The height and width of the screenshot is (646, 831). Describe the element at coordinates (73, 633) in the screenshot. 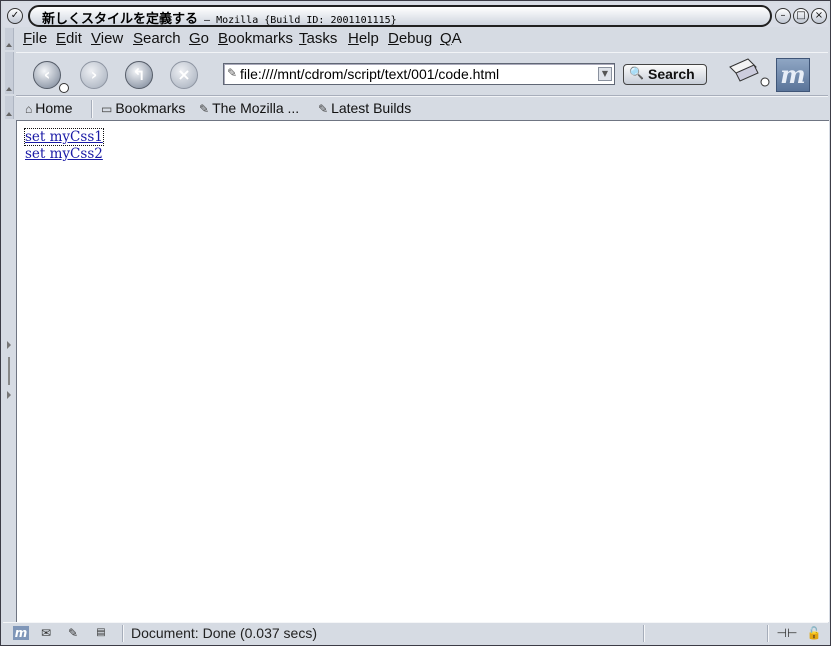

I see `composer-icon: ✎` at that location.